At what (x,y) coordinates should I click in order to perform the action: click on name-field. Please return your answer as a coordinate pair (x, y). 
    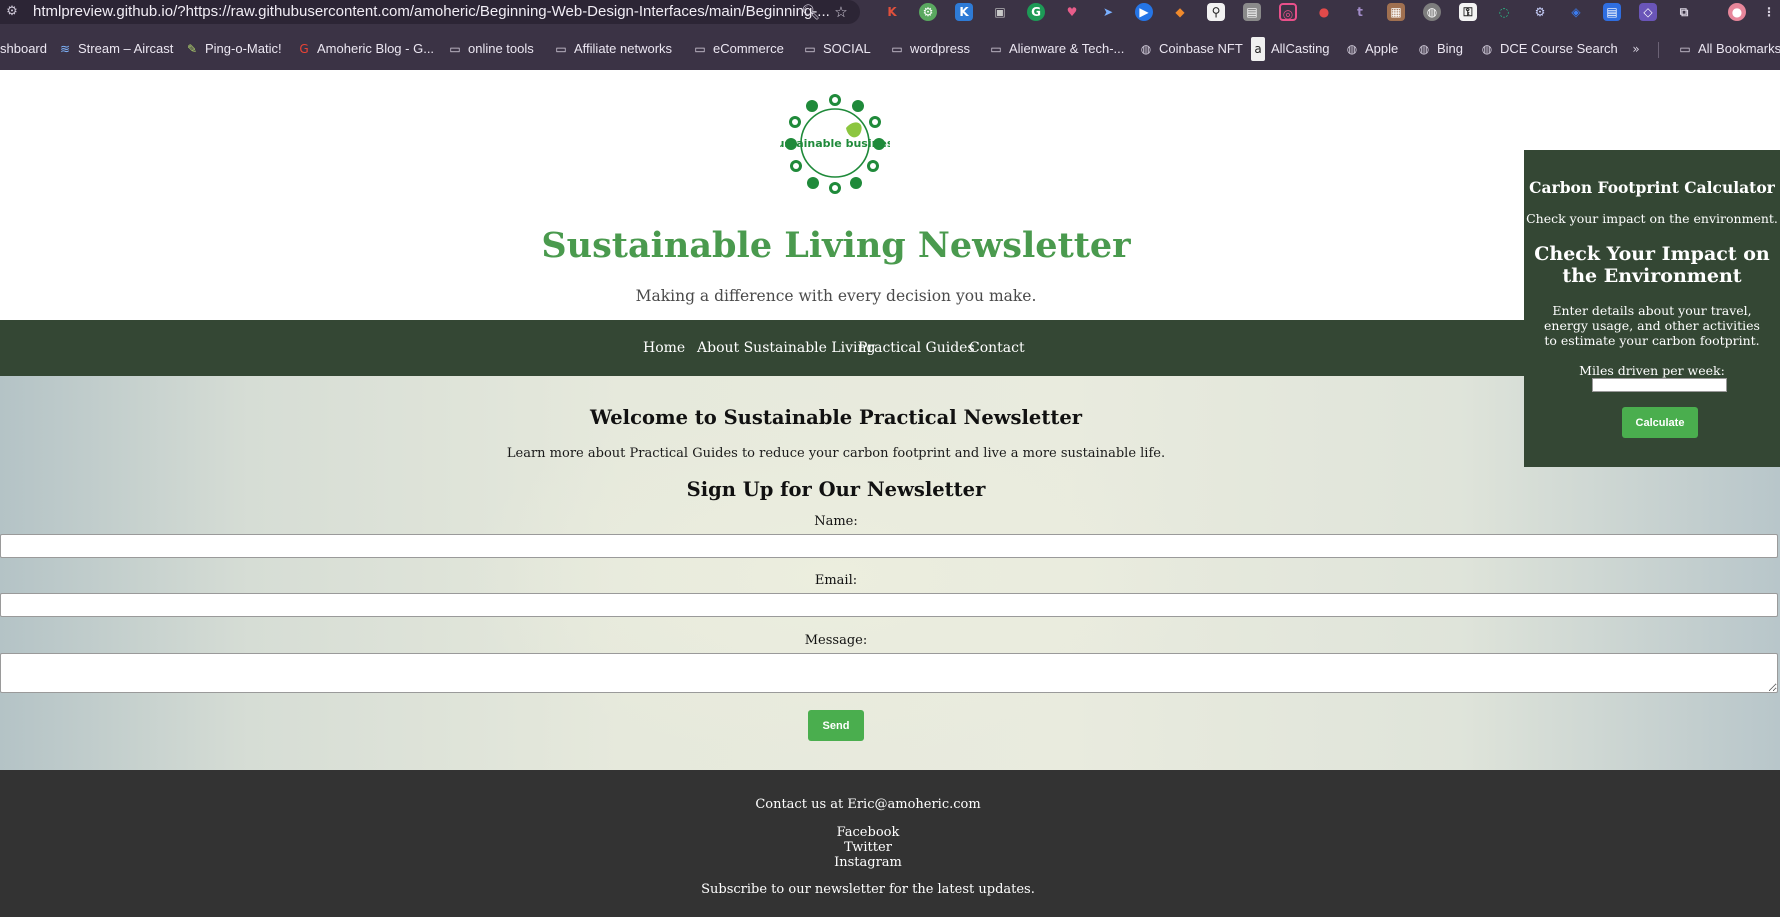
    Looking at the image, I should click on (889, 546).